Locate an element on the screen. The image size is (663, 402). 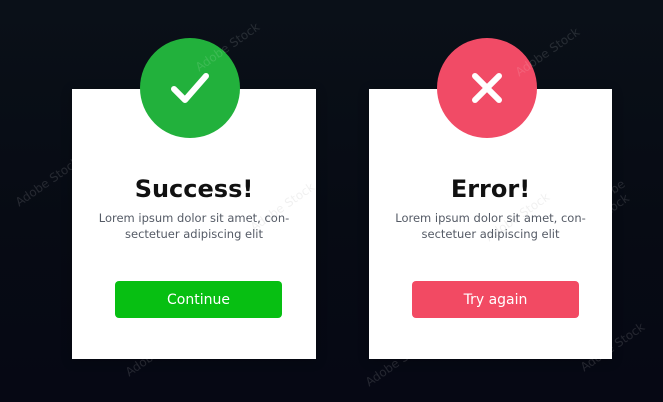
success-badge is located at coordinates (190, 88).